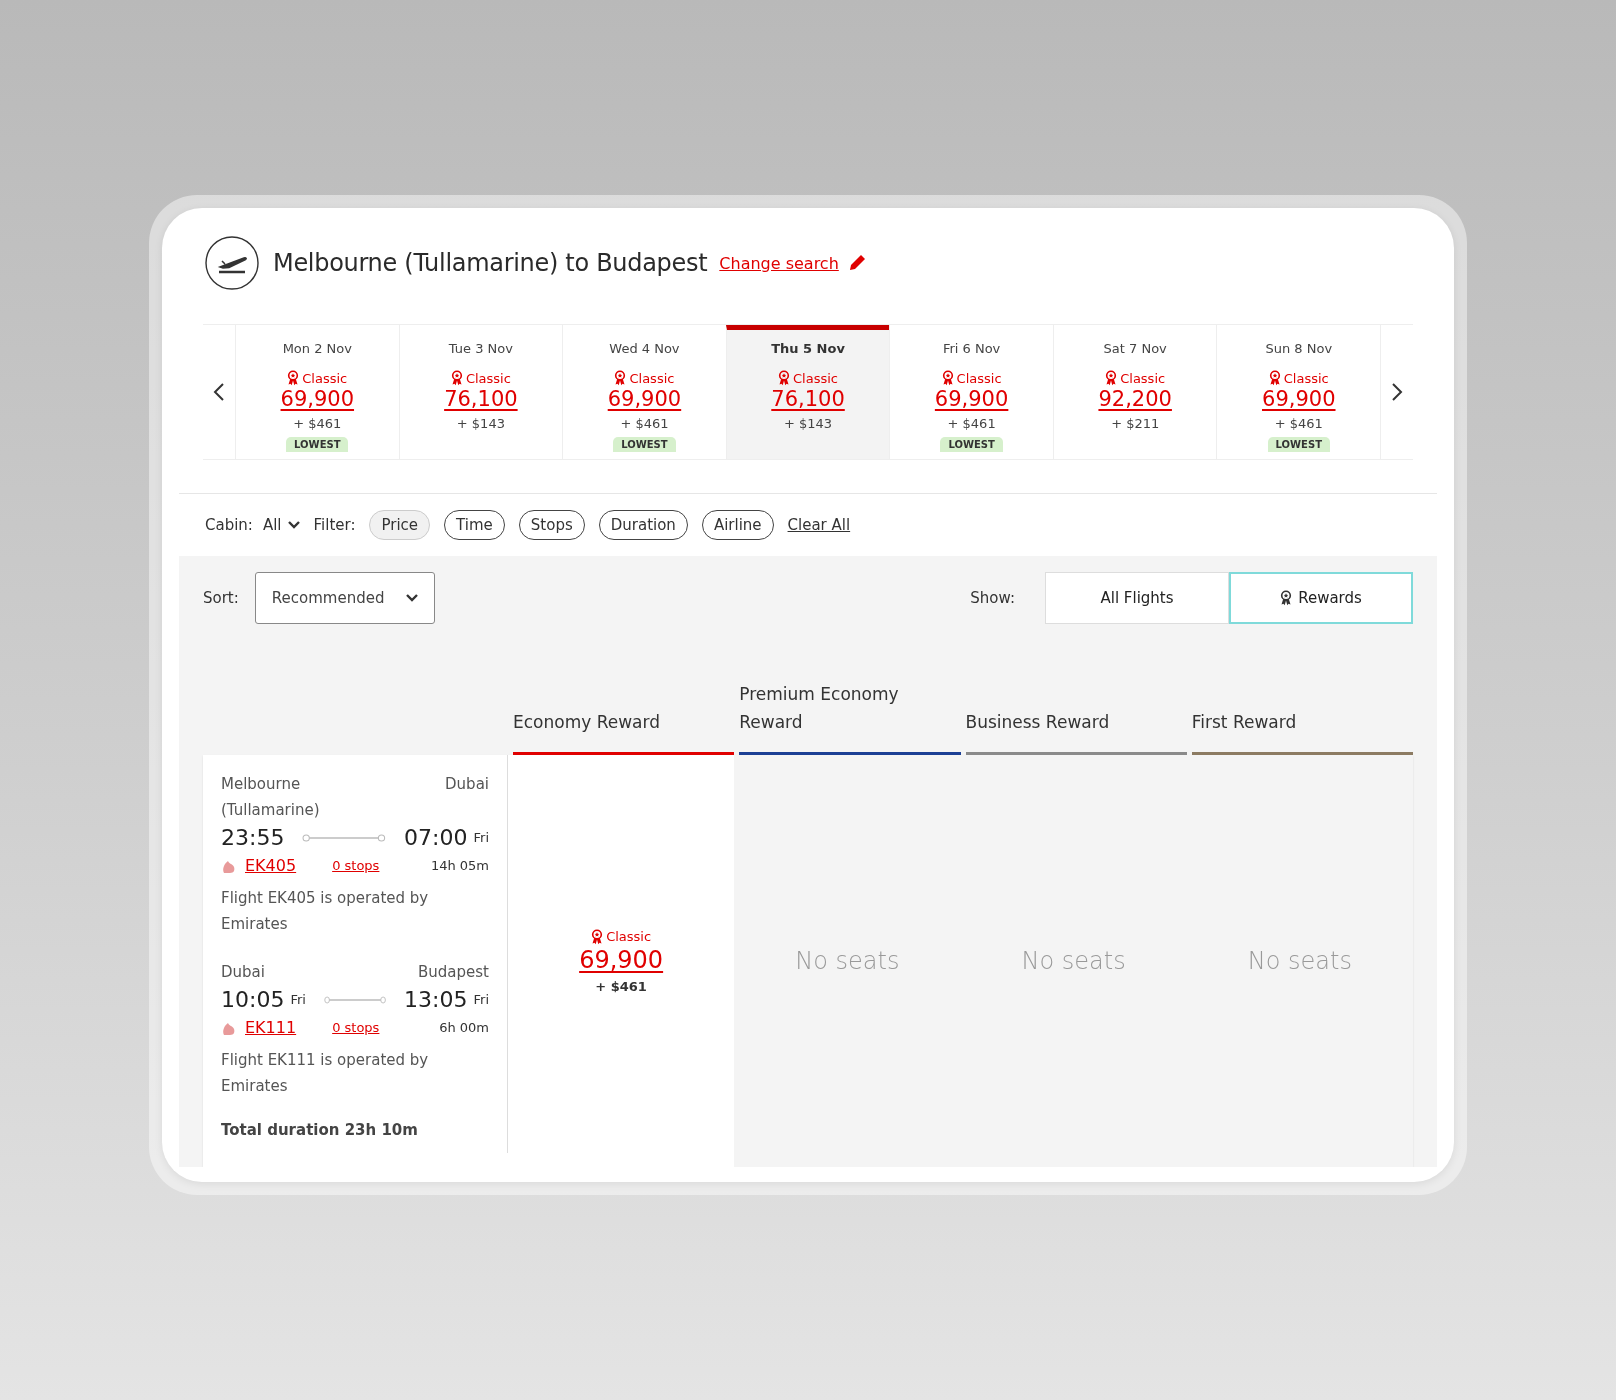 The image size is (1616, 1400). Describe the element at coordinates (1135, 348) in the screenshot. I see `date-label: Sat 7 Nov` at that location.